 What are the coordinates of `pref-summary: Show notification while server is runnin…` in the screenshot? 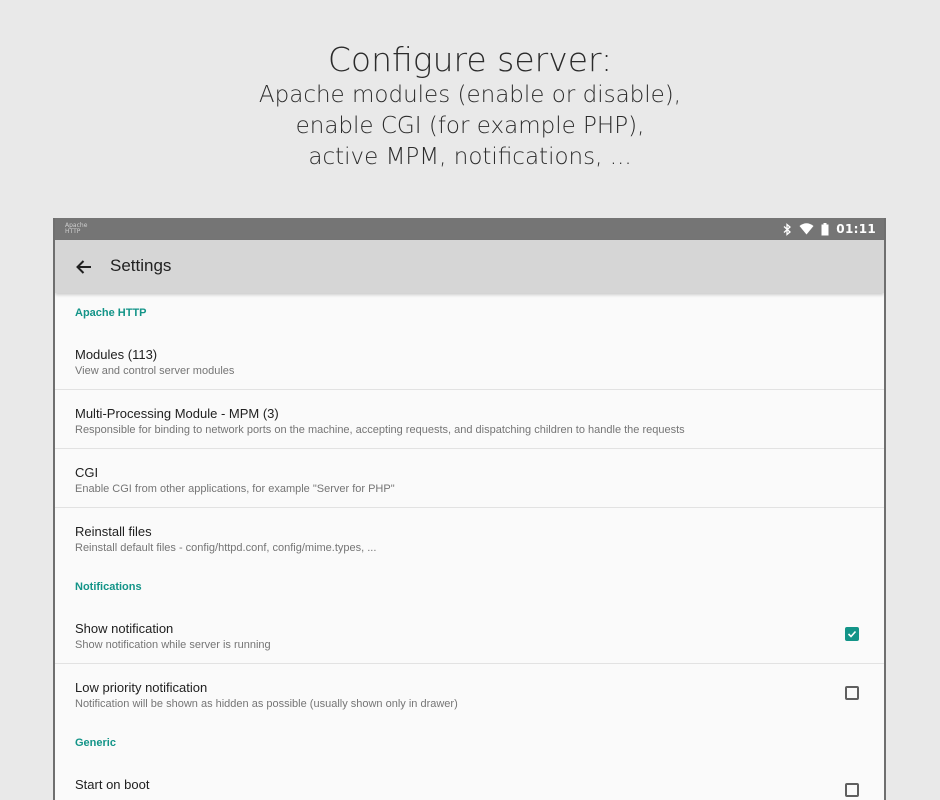 It's located at (173, 645).